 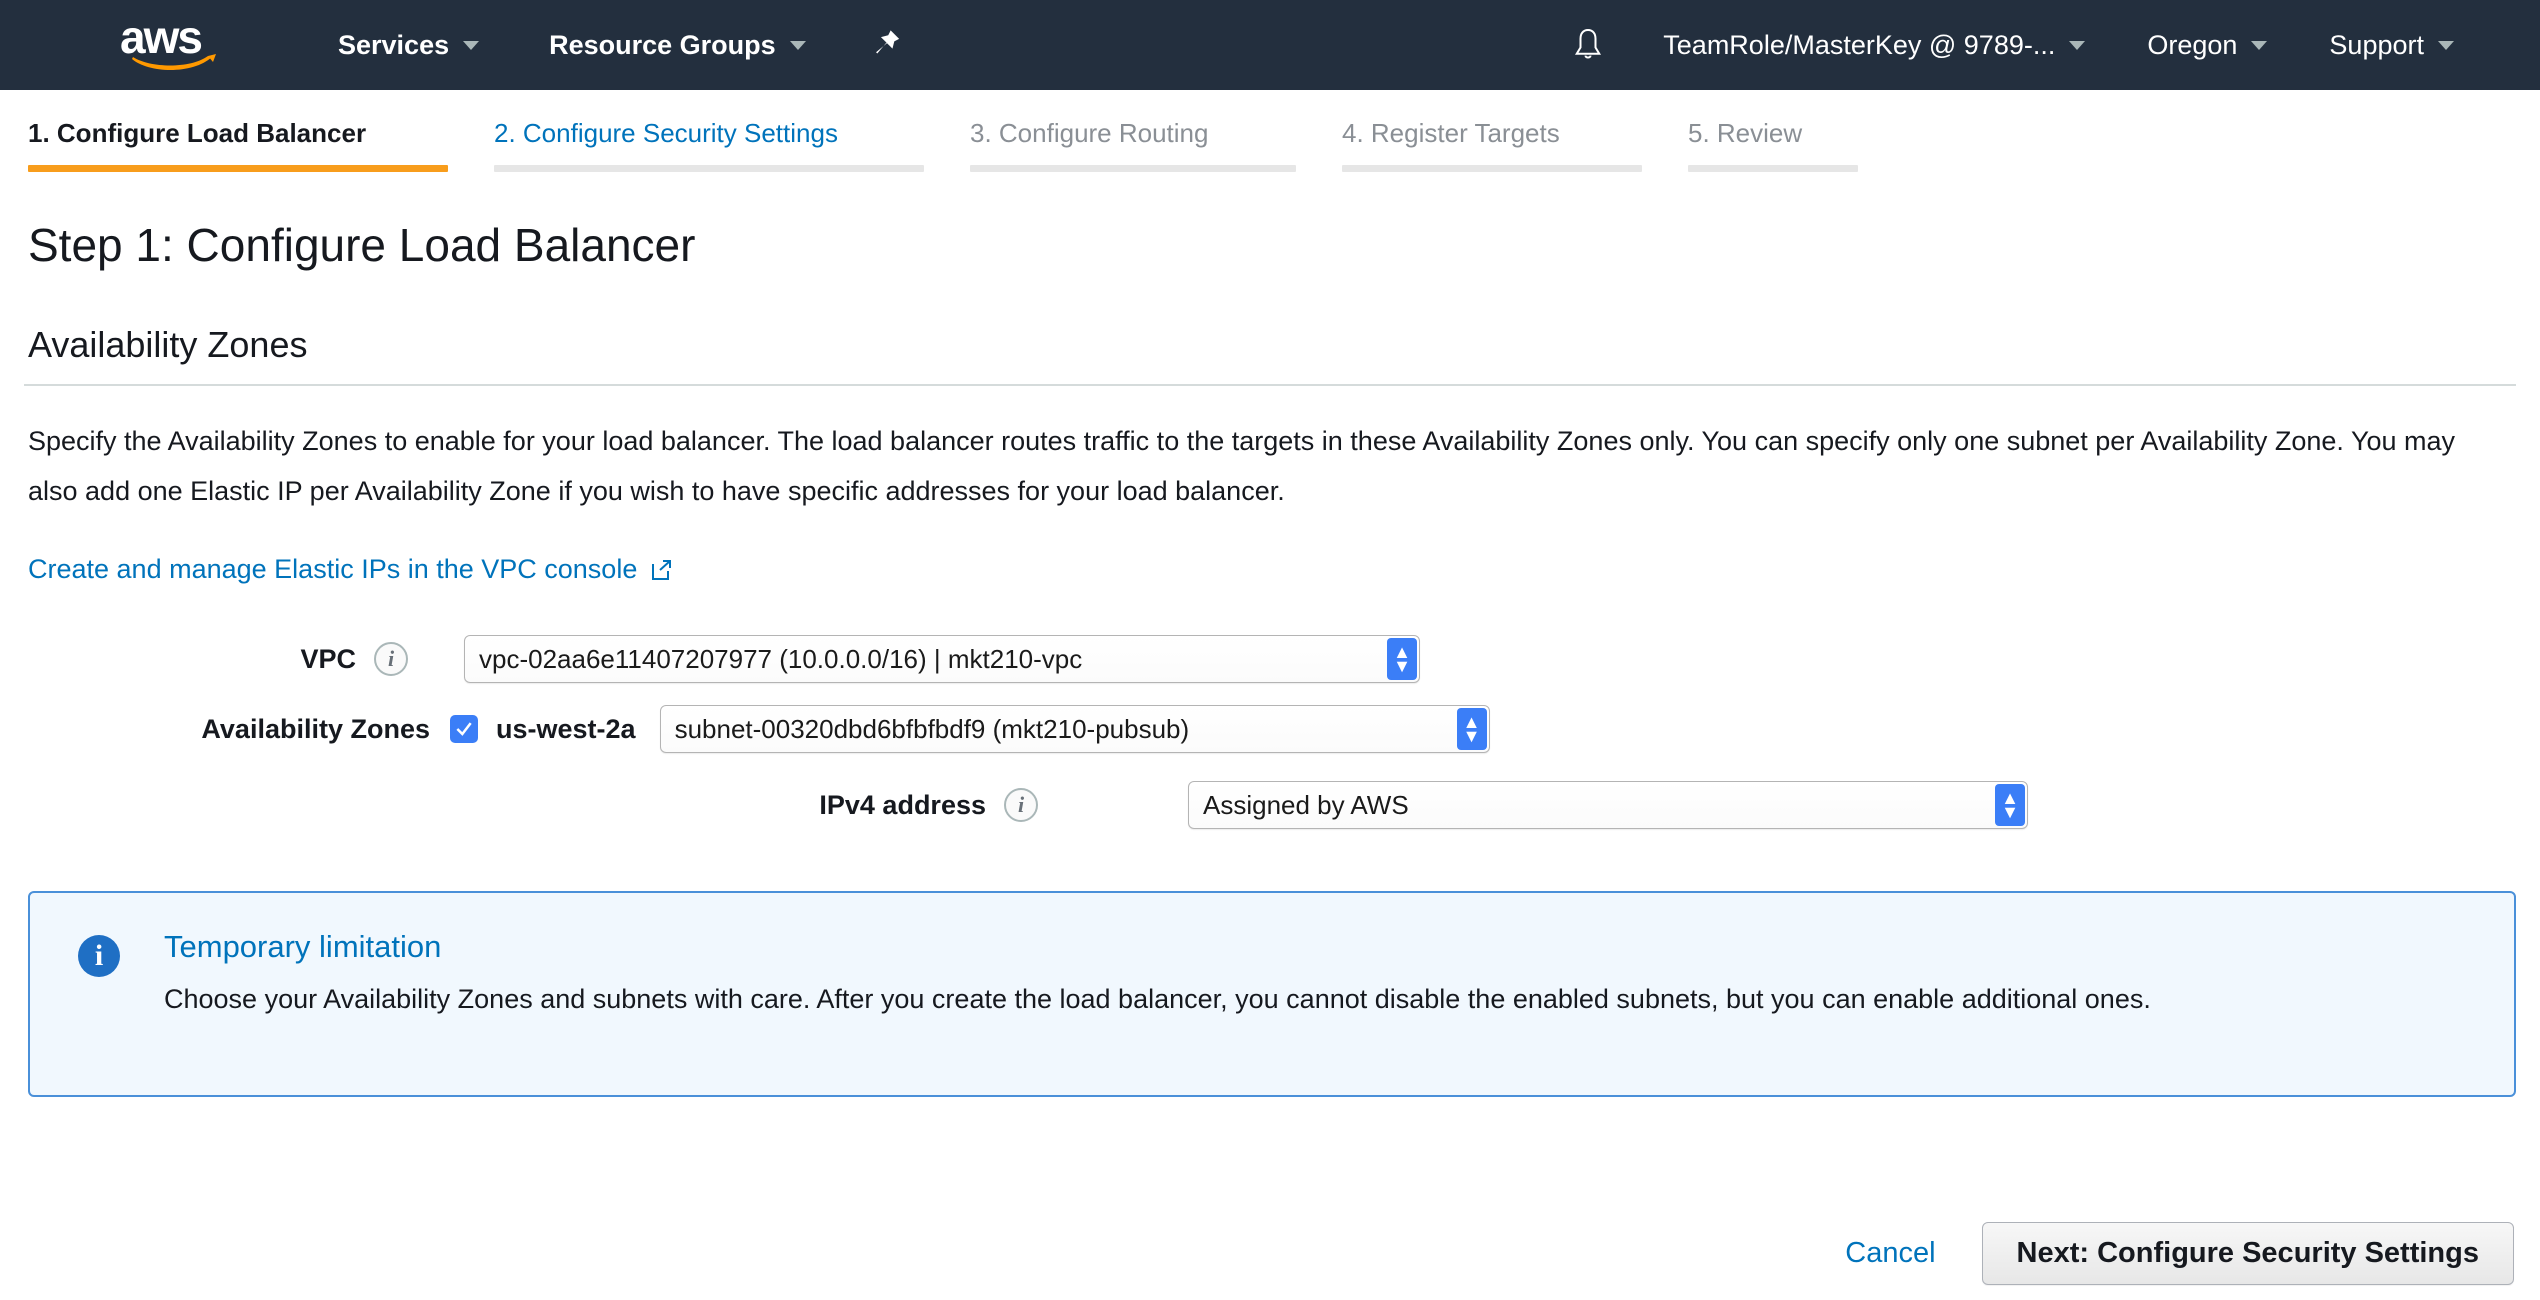 I want to click on tab-configure-load-balancer: 1. Configure Load Balancer, so click(x=238, y=131).